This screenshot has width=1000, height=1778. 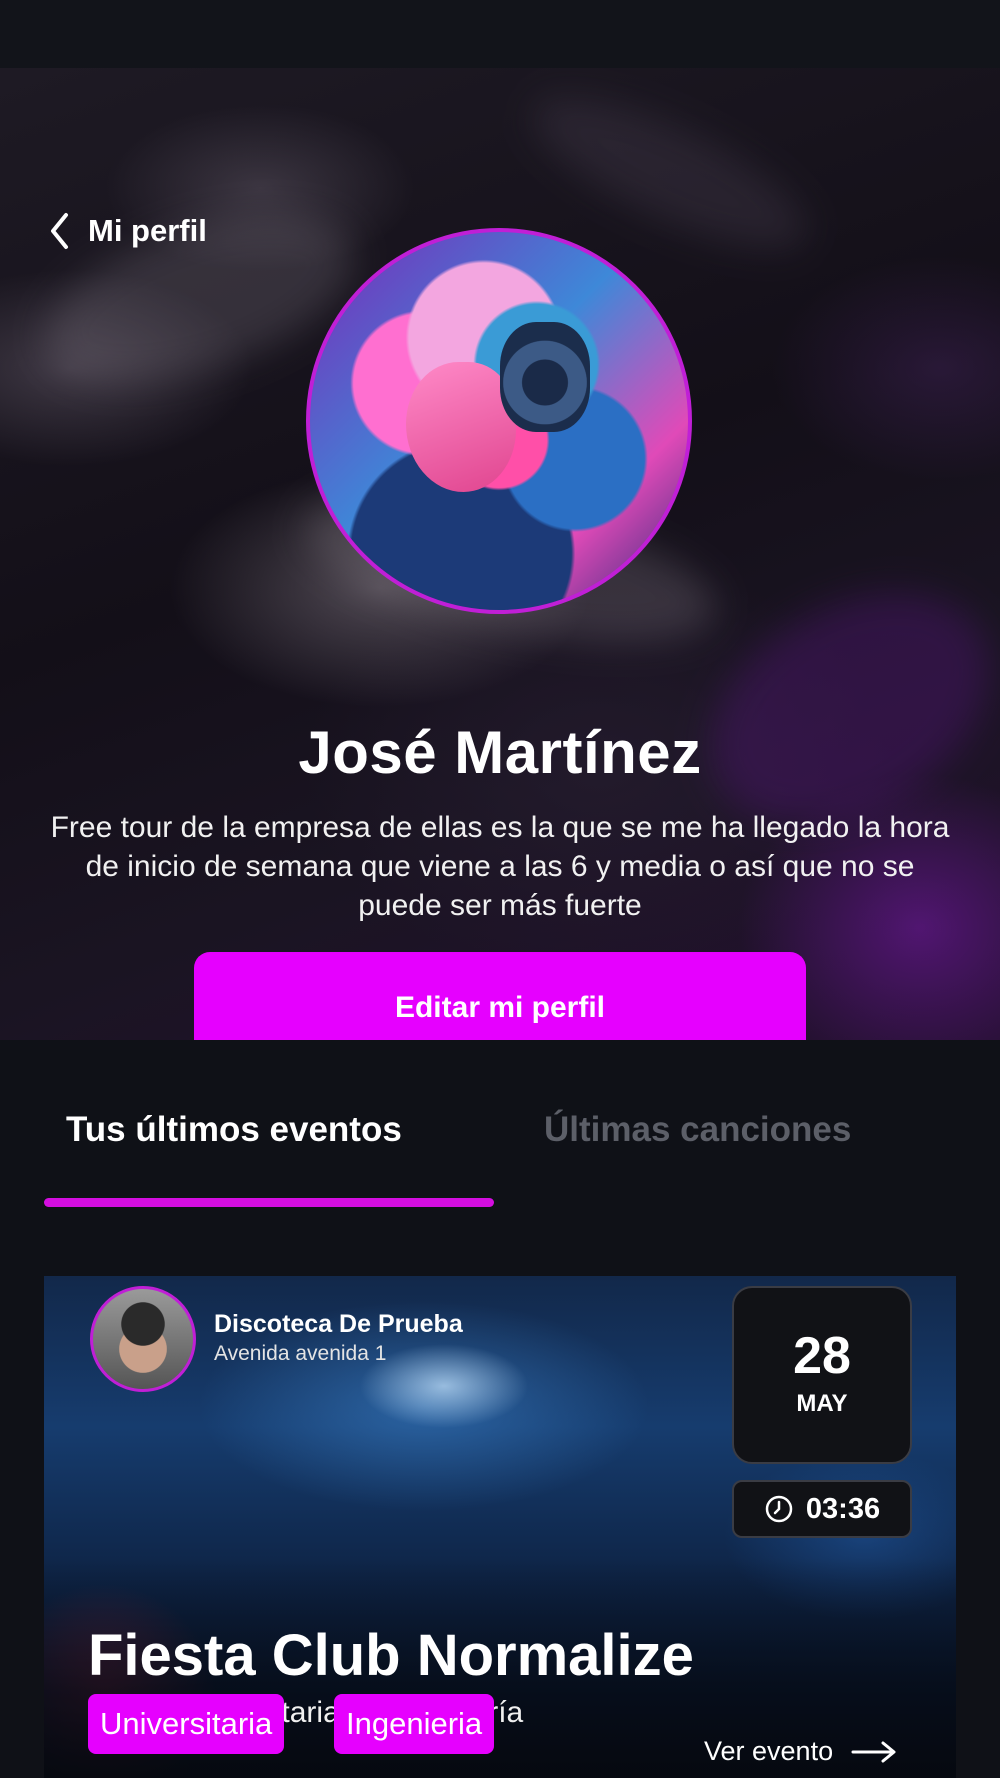 I want to click on profile-name: José Martínez, so click(x=500, y=752).